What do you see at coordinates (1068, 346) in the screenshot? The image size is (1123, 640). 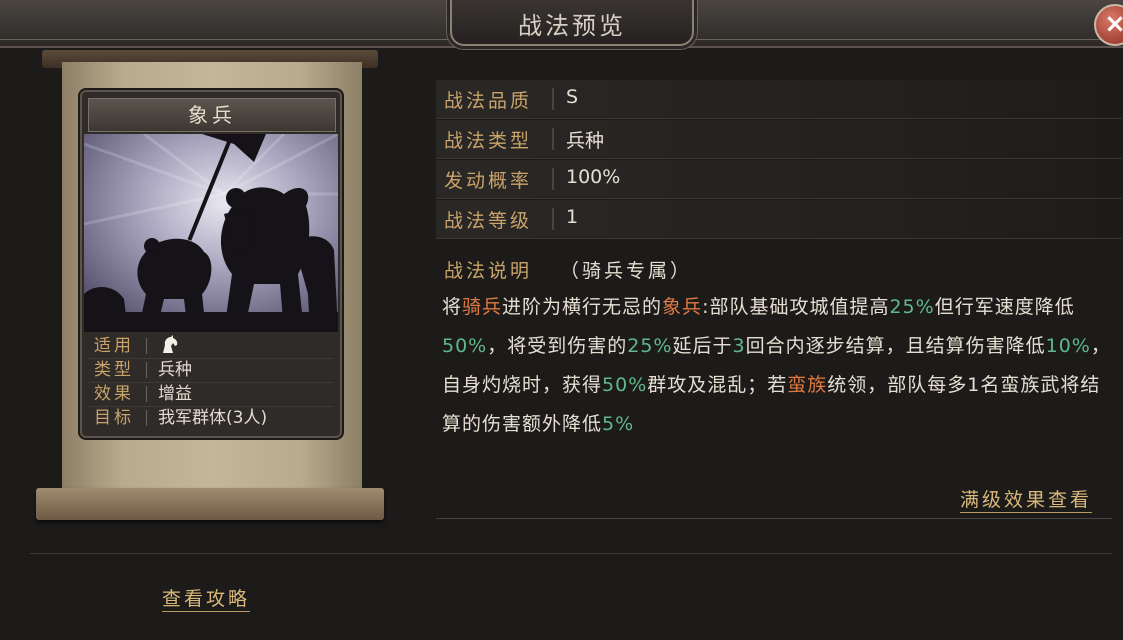 I see `number-highlight: 10%` at bounding box center [1068, 346].